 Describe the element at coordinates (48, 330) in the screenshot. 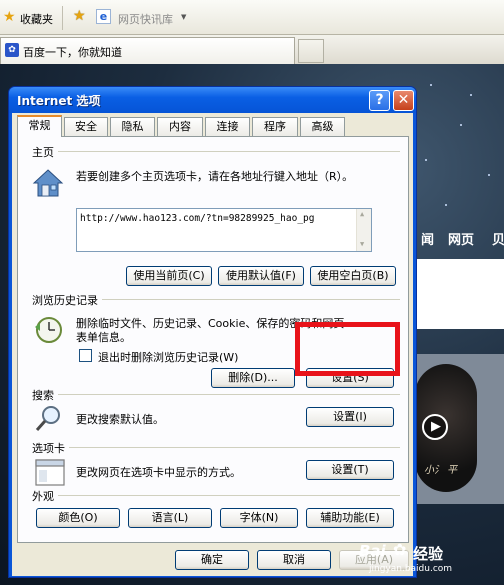

I see `history-clock-icon` at that location.